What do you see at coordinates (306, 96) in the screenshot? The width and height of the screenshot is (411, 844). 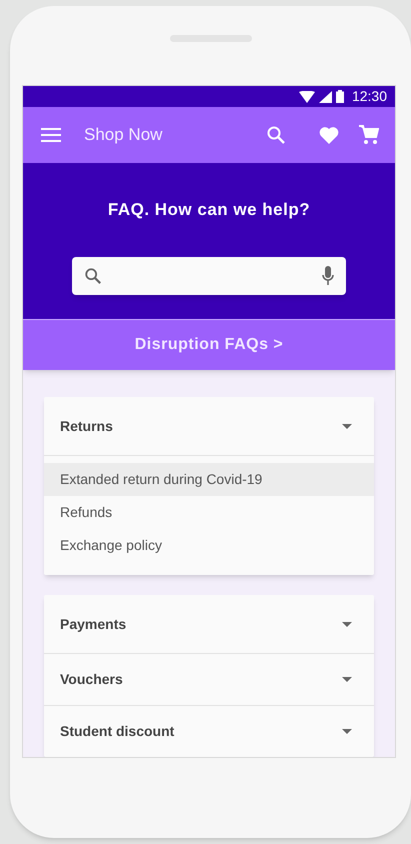 I see `wifi-icon` at bounding box center [306, 96].